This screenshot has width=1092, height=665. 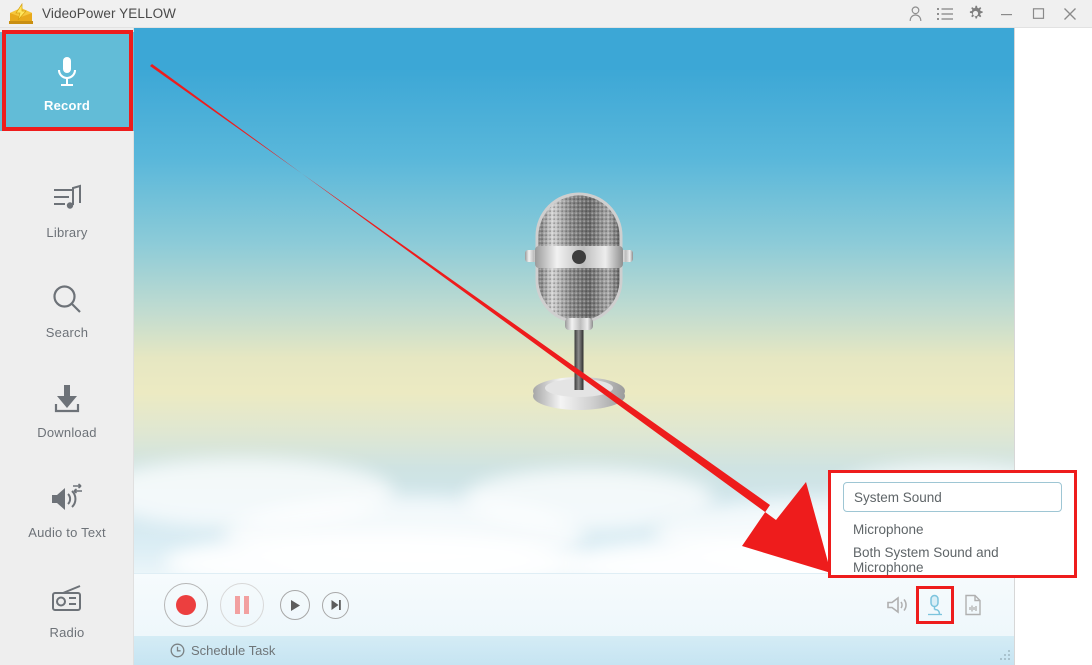 I want to click on sidebar-item-library: Library, so click(x=67, y=208).